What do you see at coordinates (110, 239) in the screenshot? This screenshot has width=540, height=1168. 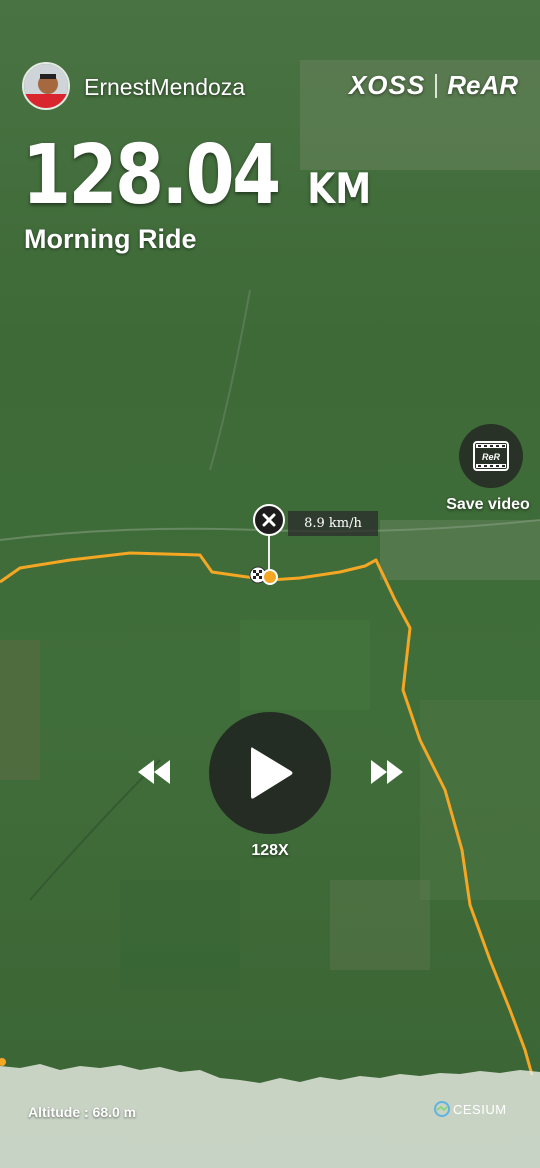 I see `activity-name: Morning Ride` at bounding box center [110, 239].